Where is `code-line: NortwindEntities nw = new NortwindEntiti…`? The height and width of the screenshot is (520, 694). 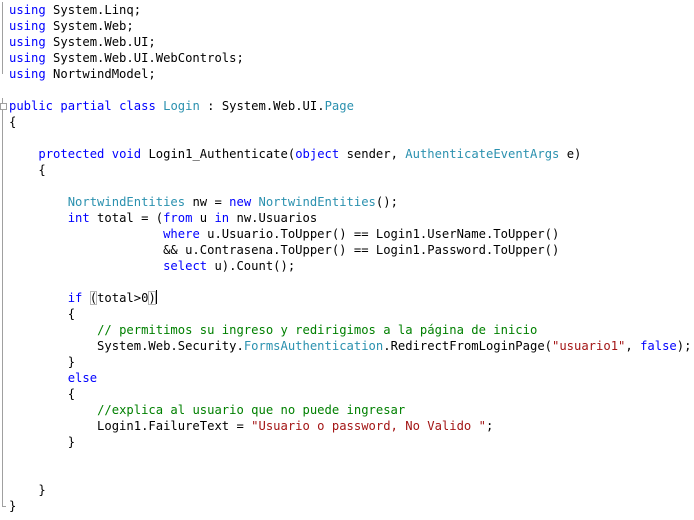
code-line: NortwindEntities nw = new NortwindEntiti… is located at coordinates (347, 202).